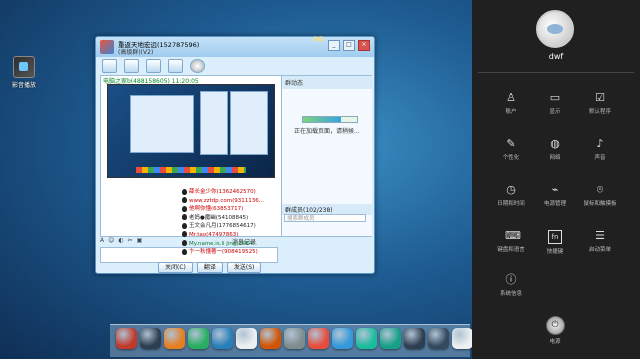 The image size is (640, 359). I want to click on globe-icon: ◍, so click(555, 143).